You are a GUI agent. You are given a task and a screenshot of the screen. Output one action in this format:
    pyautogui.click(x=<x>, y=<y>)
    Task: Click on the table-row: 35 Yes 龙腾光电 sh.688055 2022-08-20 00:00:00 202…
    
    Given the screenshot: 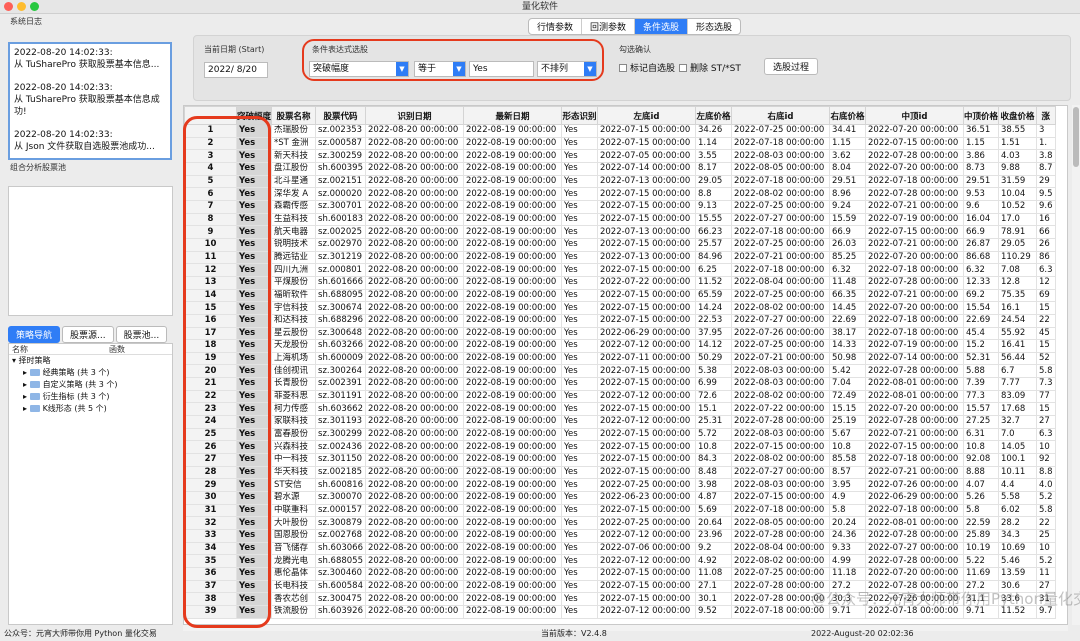 What is the action you would take?
    pyautogui.click(x=620, y=561)
    